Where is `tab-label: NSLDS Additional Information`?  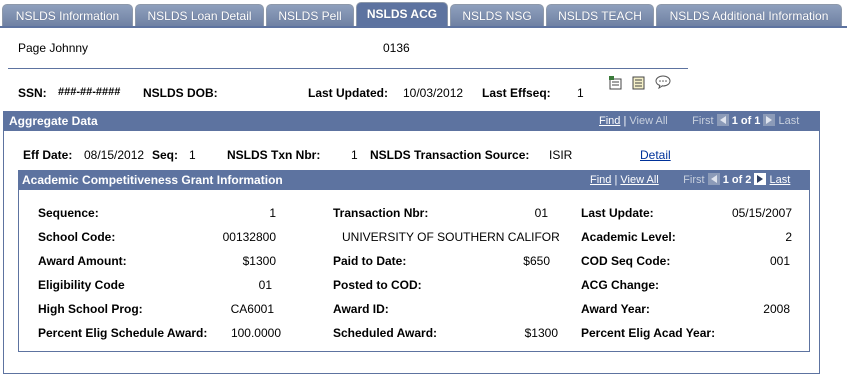 tab-label: NSLDS Additional Information is located at coordinates (749, 16).